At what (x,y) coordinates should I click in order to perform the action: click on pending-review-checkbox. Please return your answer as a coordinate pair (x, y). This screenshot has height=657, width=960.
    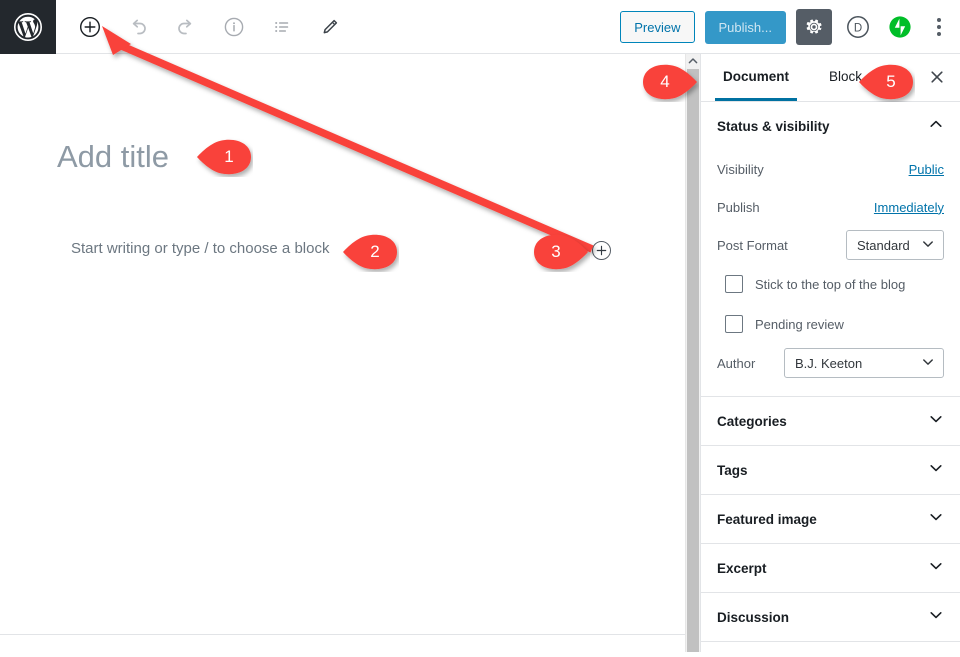
    Looking at the image, I should click on (734, 324).